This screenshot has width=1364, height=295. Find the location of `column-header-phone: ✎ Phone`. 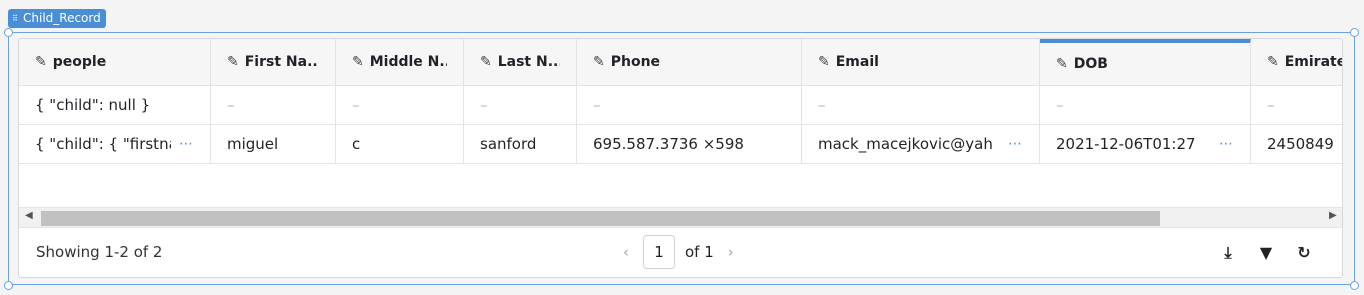

column-header-phone: ✎ Phone is located at coordinates (689, 62).